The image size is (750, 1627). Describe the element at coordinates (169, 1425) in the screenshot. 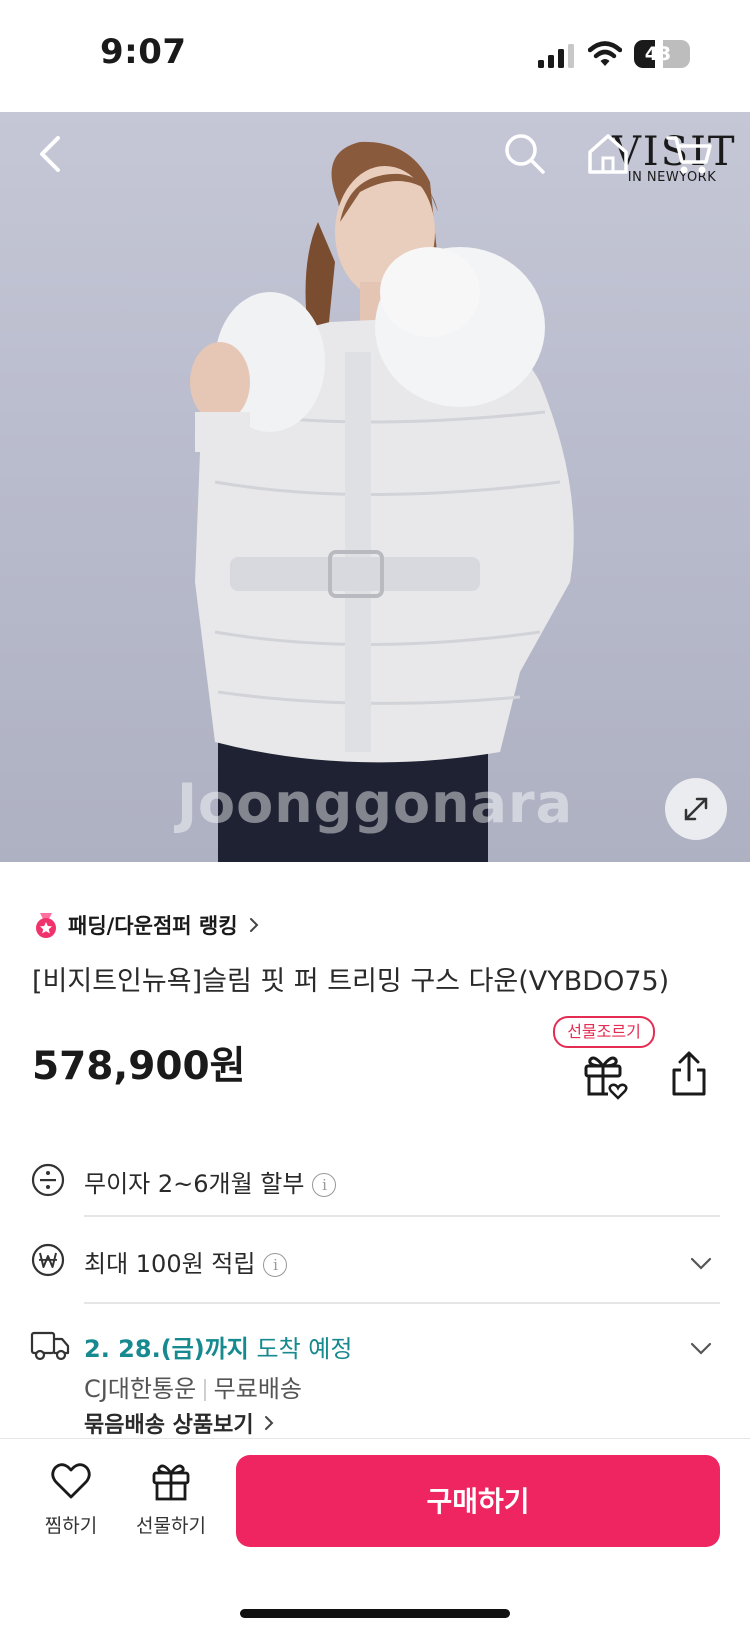

I see `bundle-link-label: 묶음배송 상품보기` at that location.